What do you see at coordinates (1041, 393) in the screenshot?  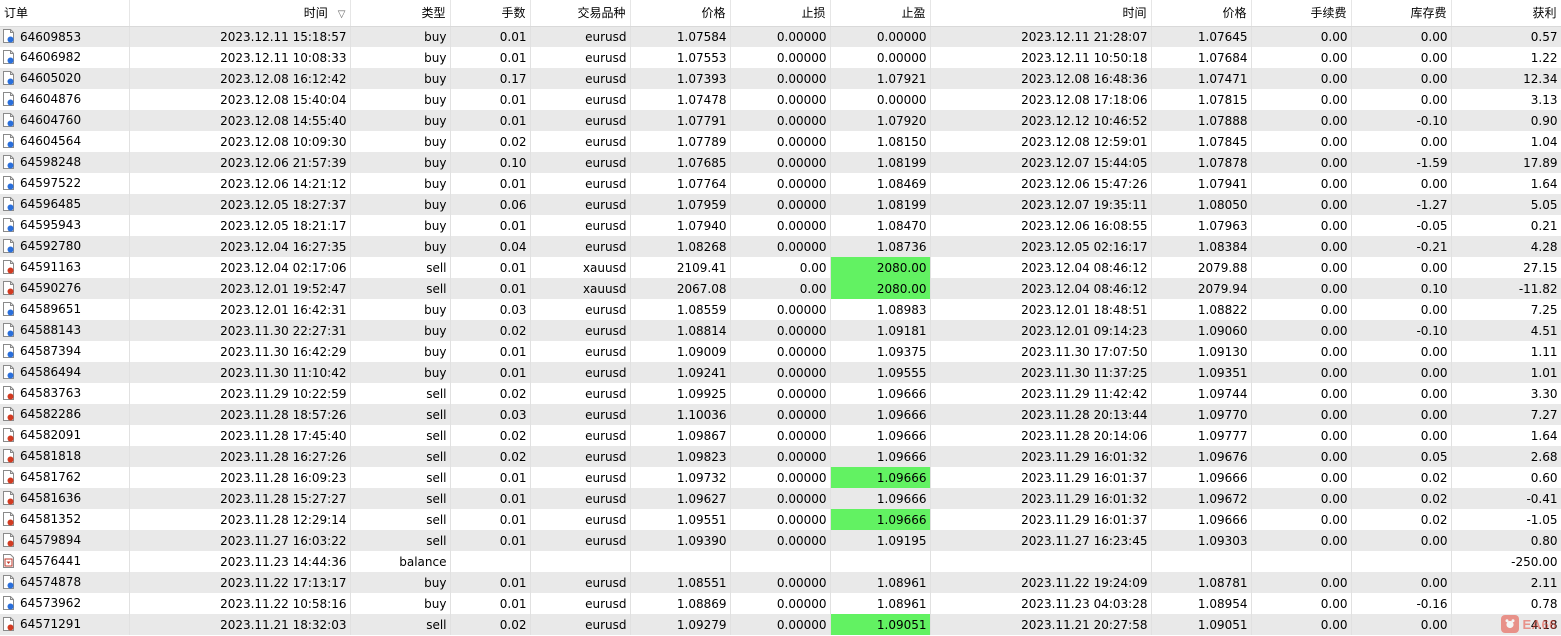 I see `close-time-cell: 2023.11.29 11:42:42` at bounding box center [1041, 393].